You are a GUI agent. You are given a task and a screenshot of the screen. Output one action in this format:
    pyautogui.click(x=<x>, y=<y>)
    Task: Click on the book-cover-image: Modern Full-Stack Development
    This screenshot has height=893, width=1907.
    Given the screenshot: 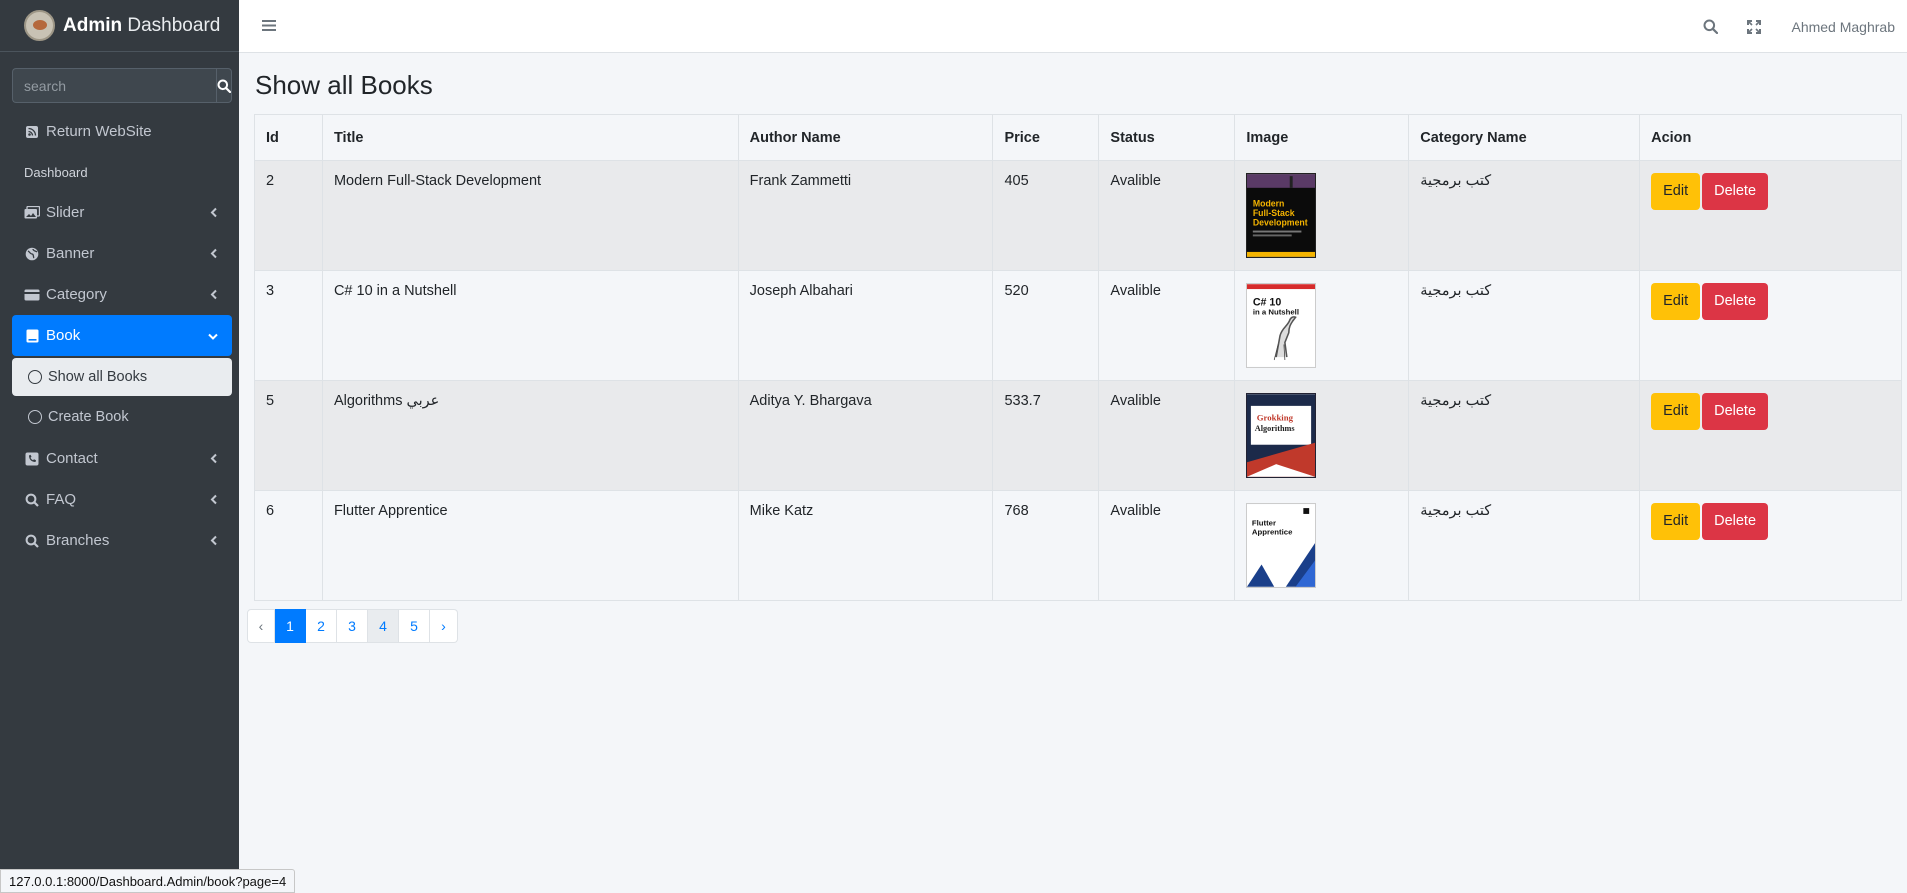 What is the action you would take?
    pyautogui.click(x=1281, y=215)
    